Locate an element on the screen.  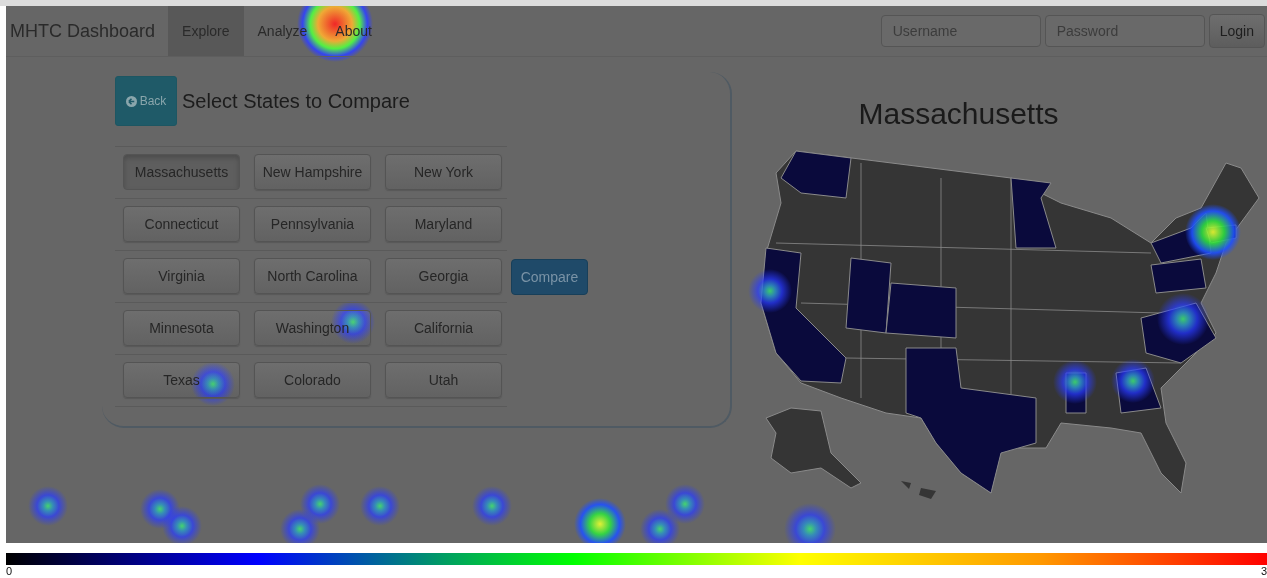
state-button: Colorado is located at coordinates (312, 380).